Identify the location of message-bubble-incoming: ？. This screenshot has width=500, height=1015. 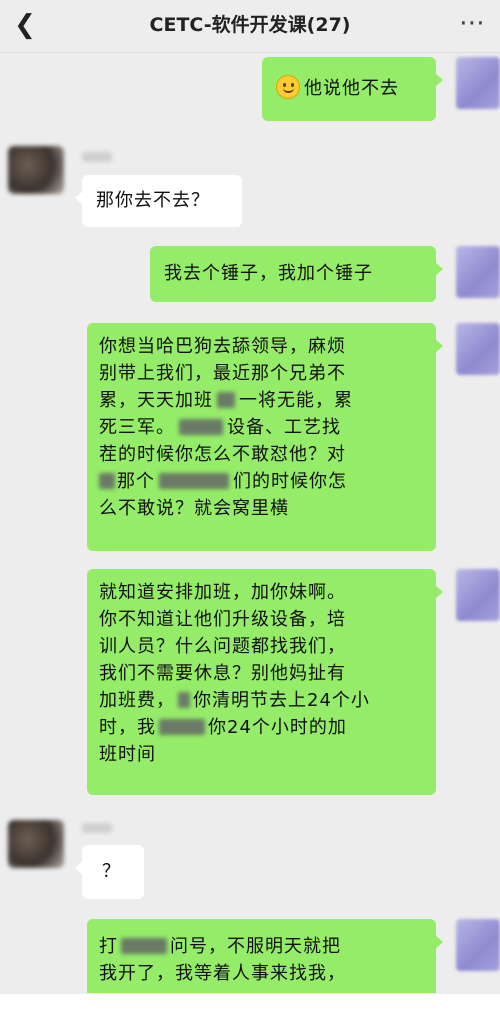
(109, 872).